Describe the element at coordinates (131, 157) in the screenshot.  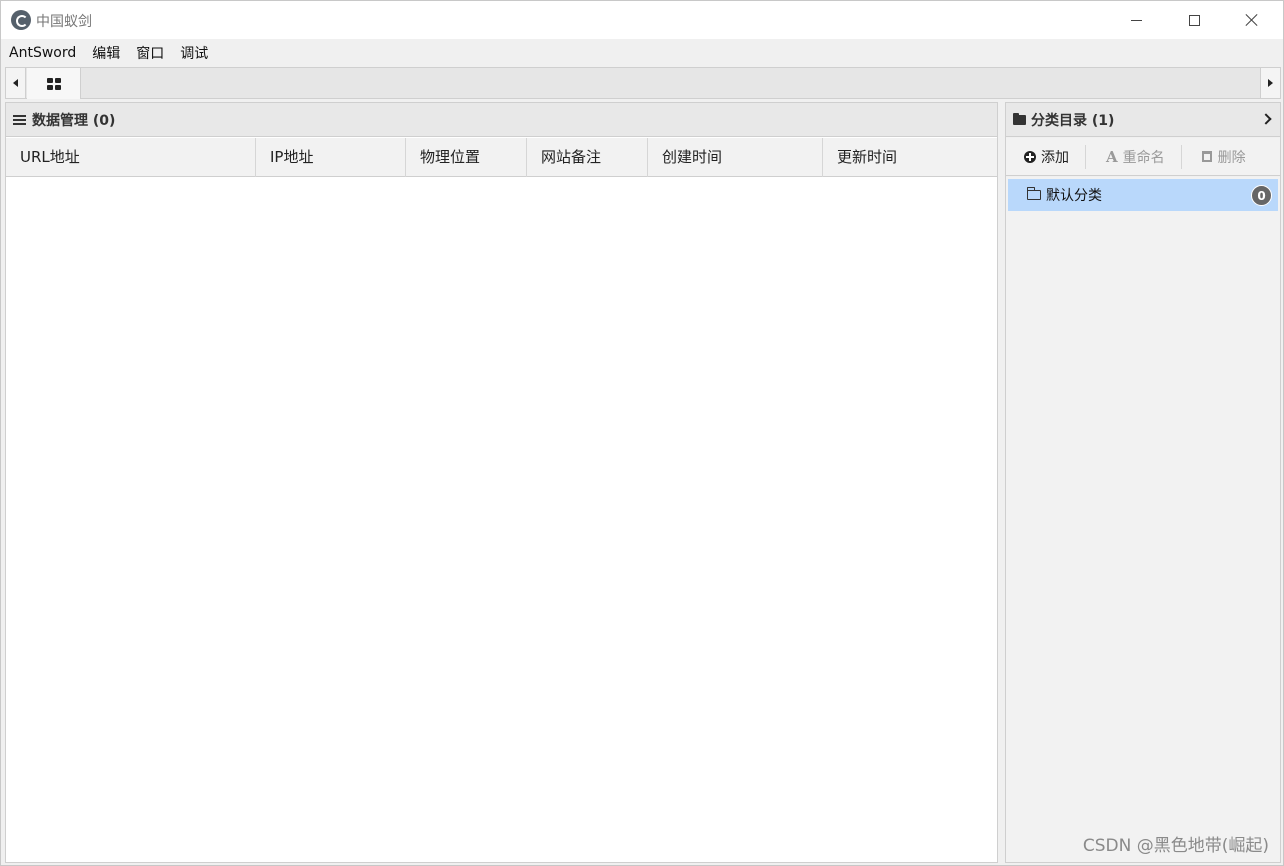
I see `column-header-url: URL地址` at that location.